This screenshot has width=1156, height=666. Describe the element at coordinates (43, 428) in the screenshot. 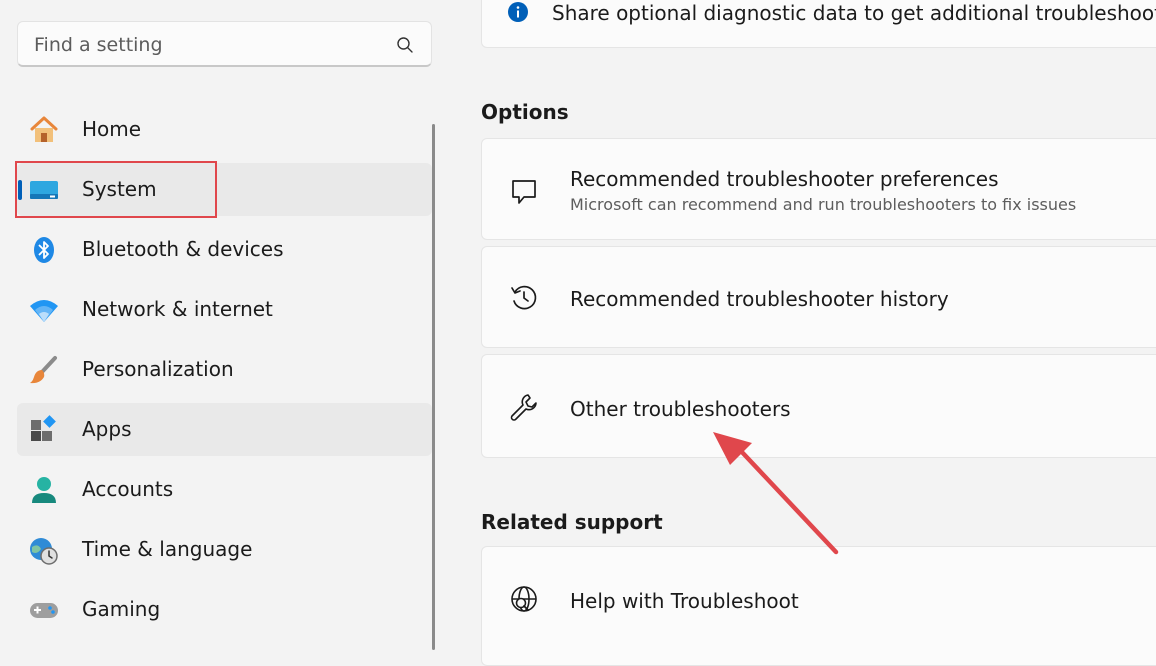

I see `apps-icon` at that location.